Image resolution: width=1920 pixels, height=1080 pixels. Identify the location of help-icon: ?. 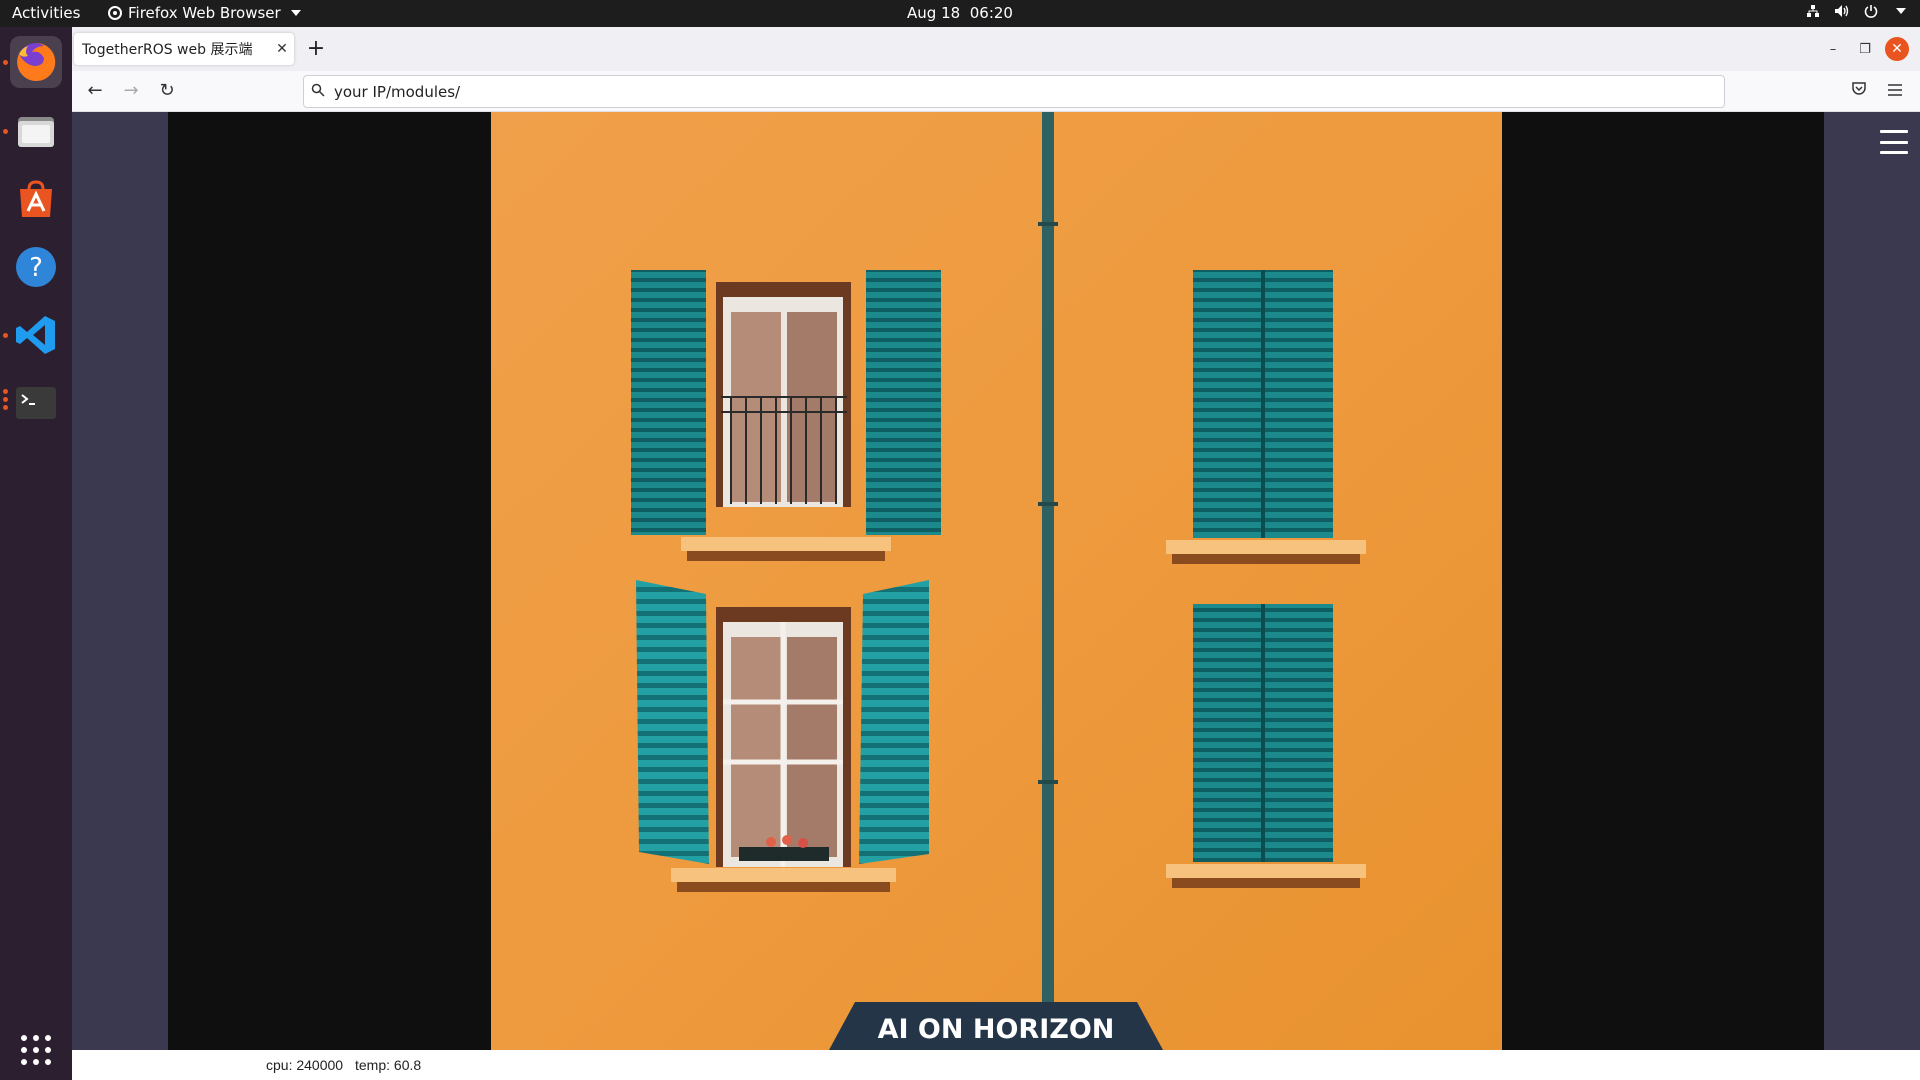
(36, 267).